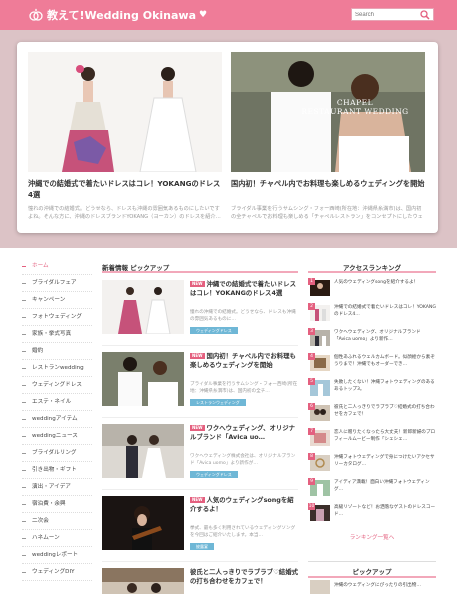 The image size is (457, 594). Describe the element at coordinates (54, 452) in the screenshot. I see `nav-label: ブライダルリング` at that location.